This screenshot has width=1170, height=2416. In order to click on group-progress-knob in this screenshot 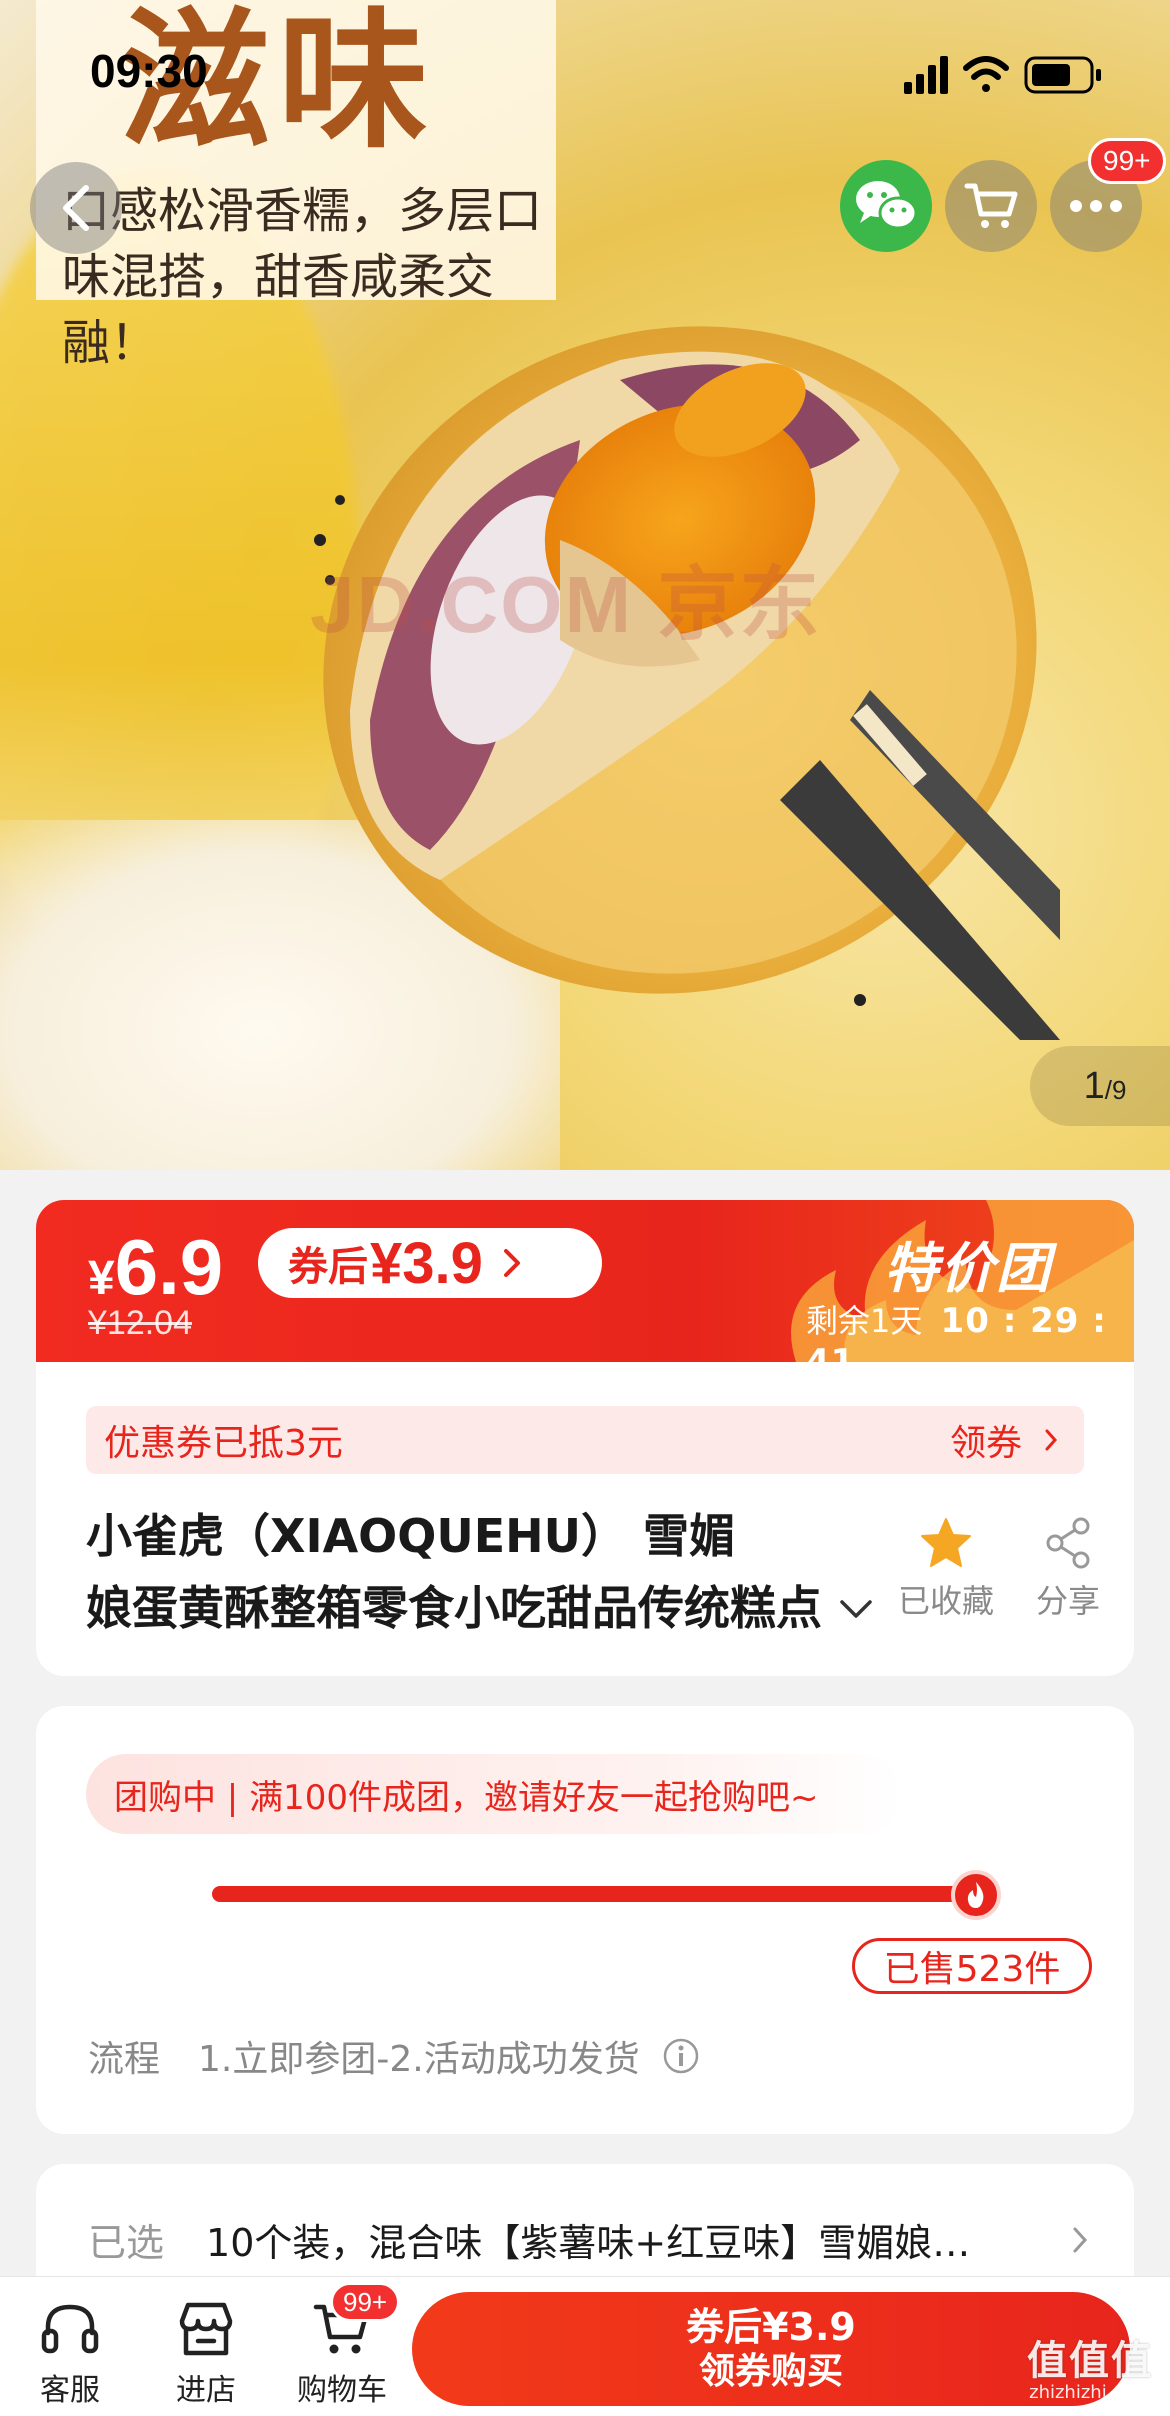, I will do `click(976, 1895)`.